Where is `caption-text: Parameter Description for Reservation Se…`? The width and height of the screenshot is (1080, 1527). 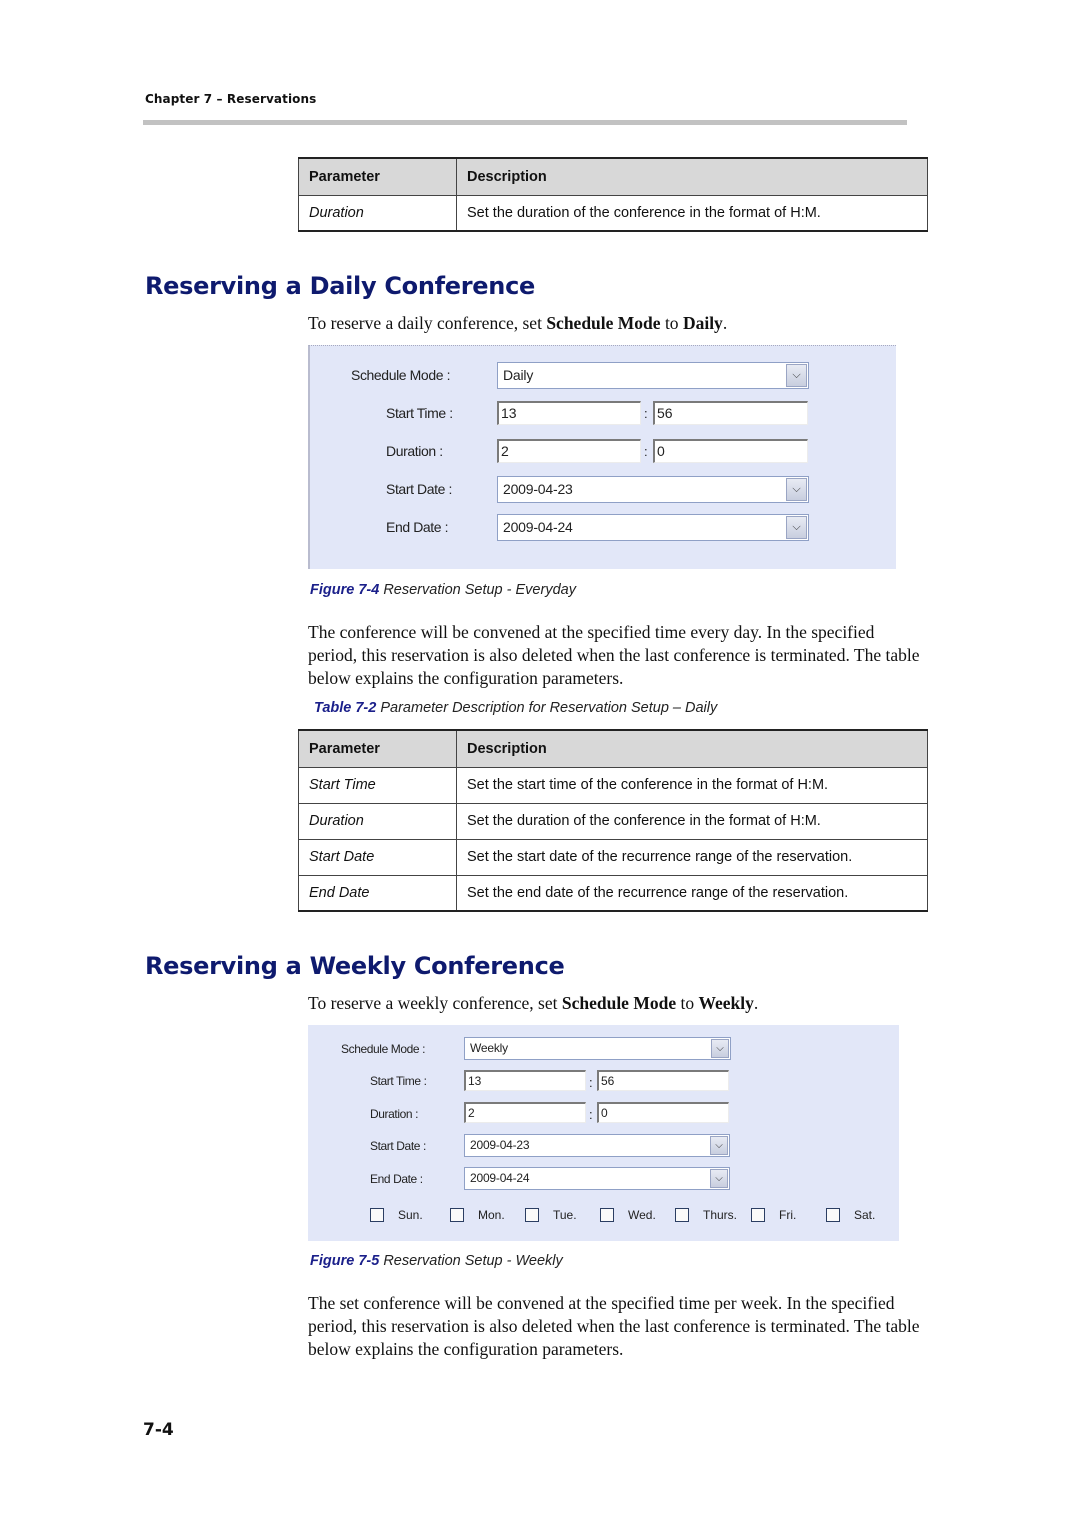 caption-text: Parameter Description for Reservation Se… is located at coordinates (547, 708).